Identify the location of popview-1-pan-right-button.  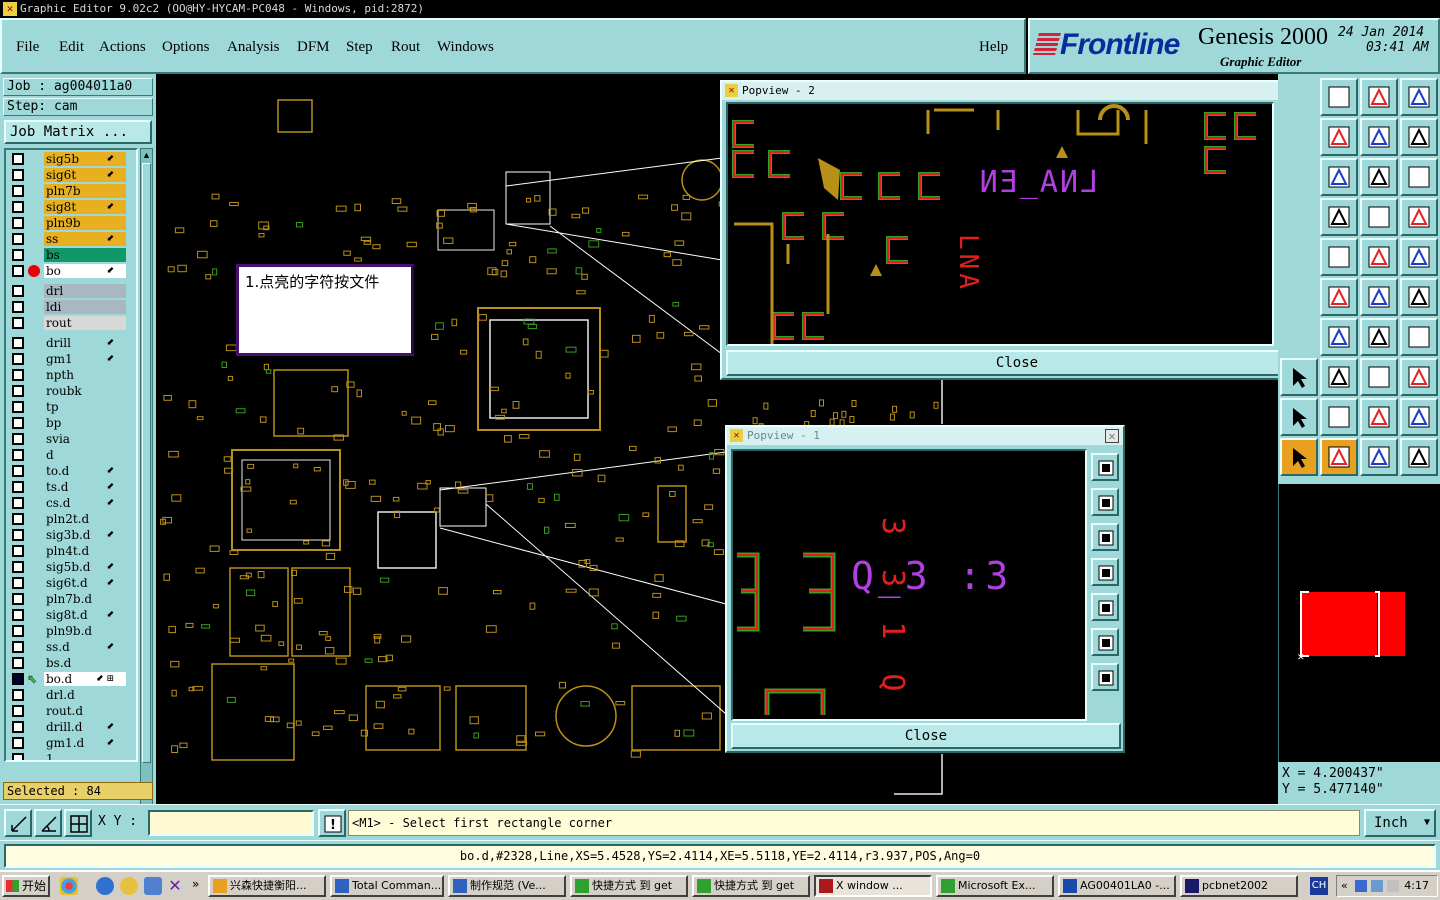
(1105, 607).